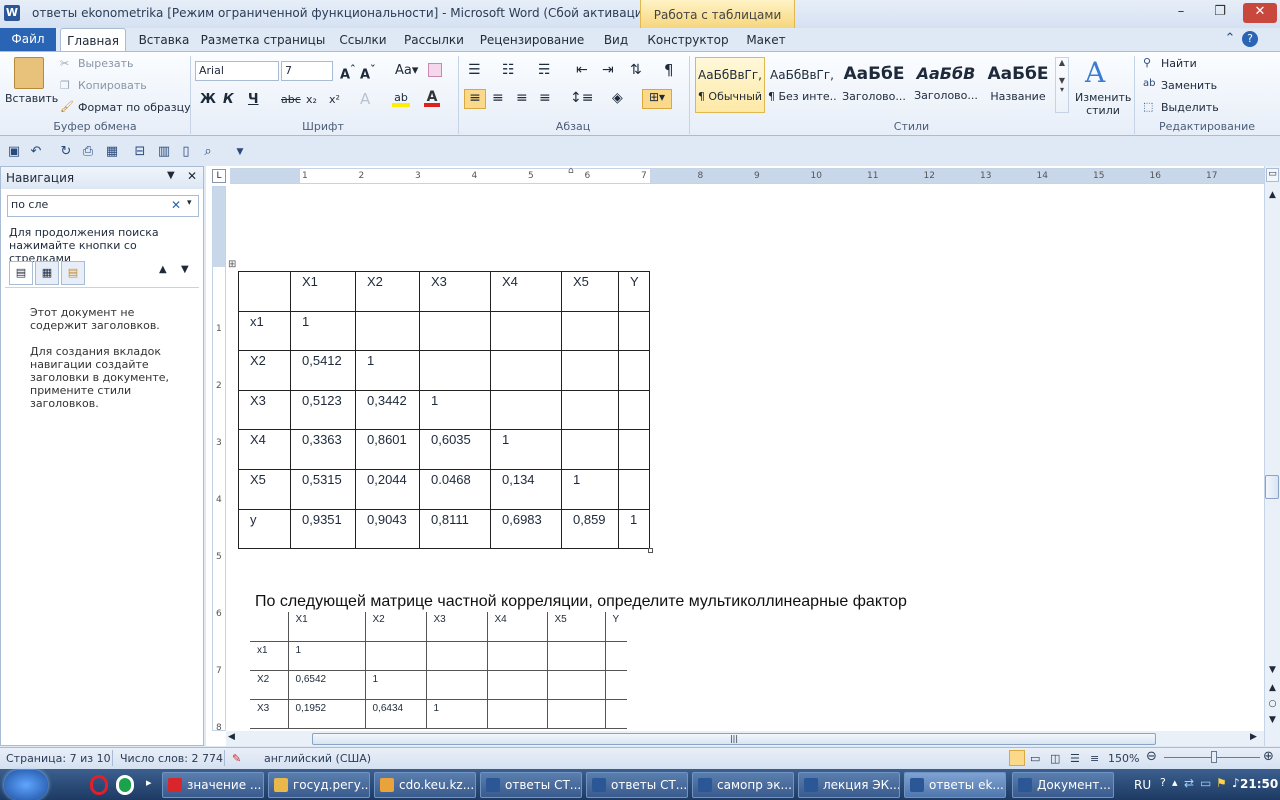 The image size is (1280, 800). I want to click on align-left-icon: ≡, so click(475, 99).